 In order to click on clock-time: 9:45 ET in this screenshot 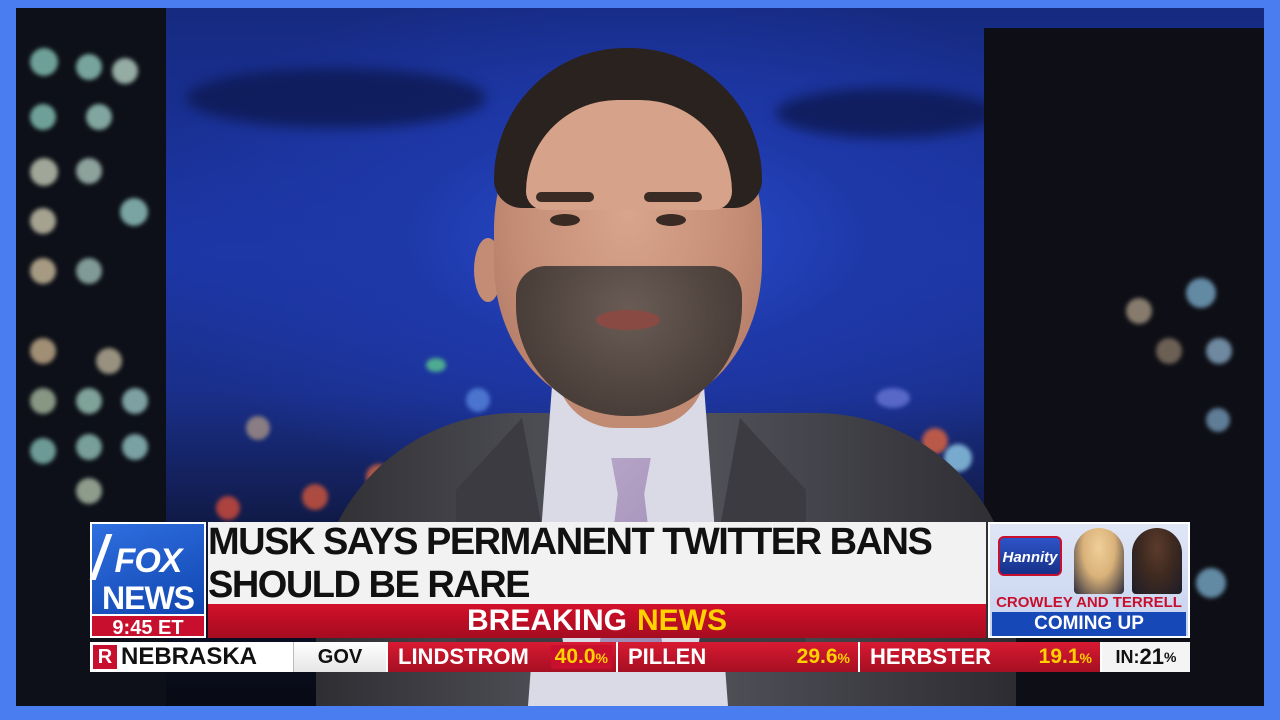, I will do `click(148, 626)`.